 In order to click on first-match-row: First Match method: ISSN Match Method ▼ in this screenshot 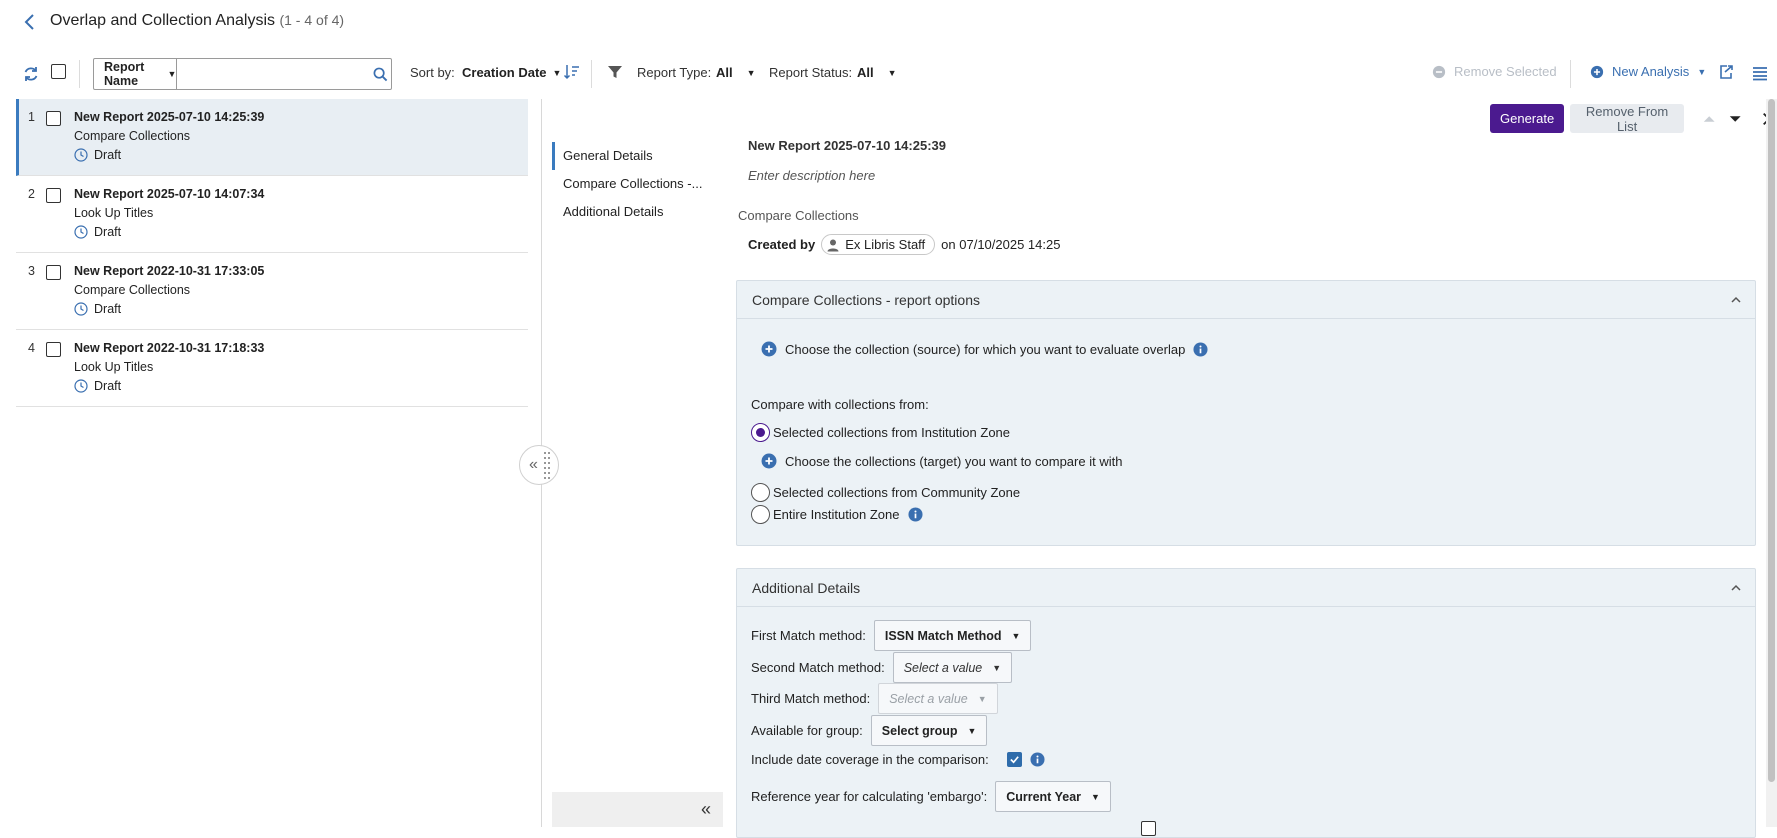, I will do `click(891, 635)`.